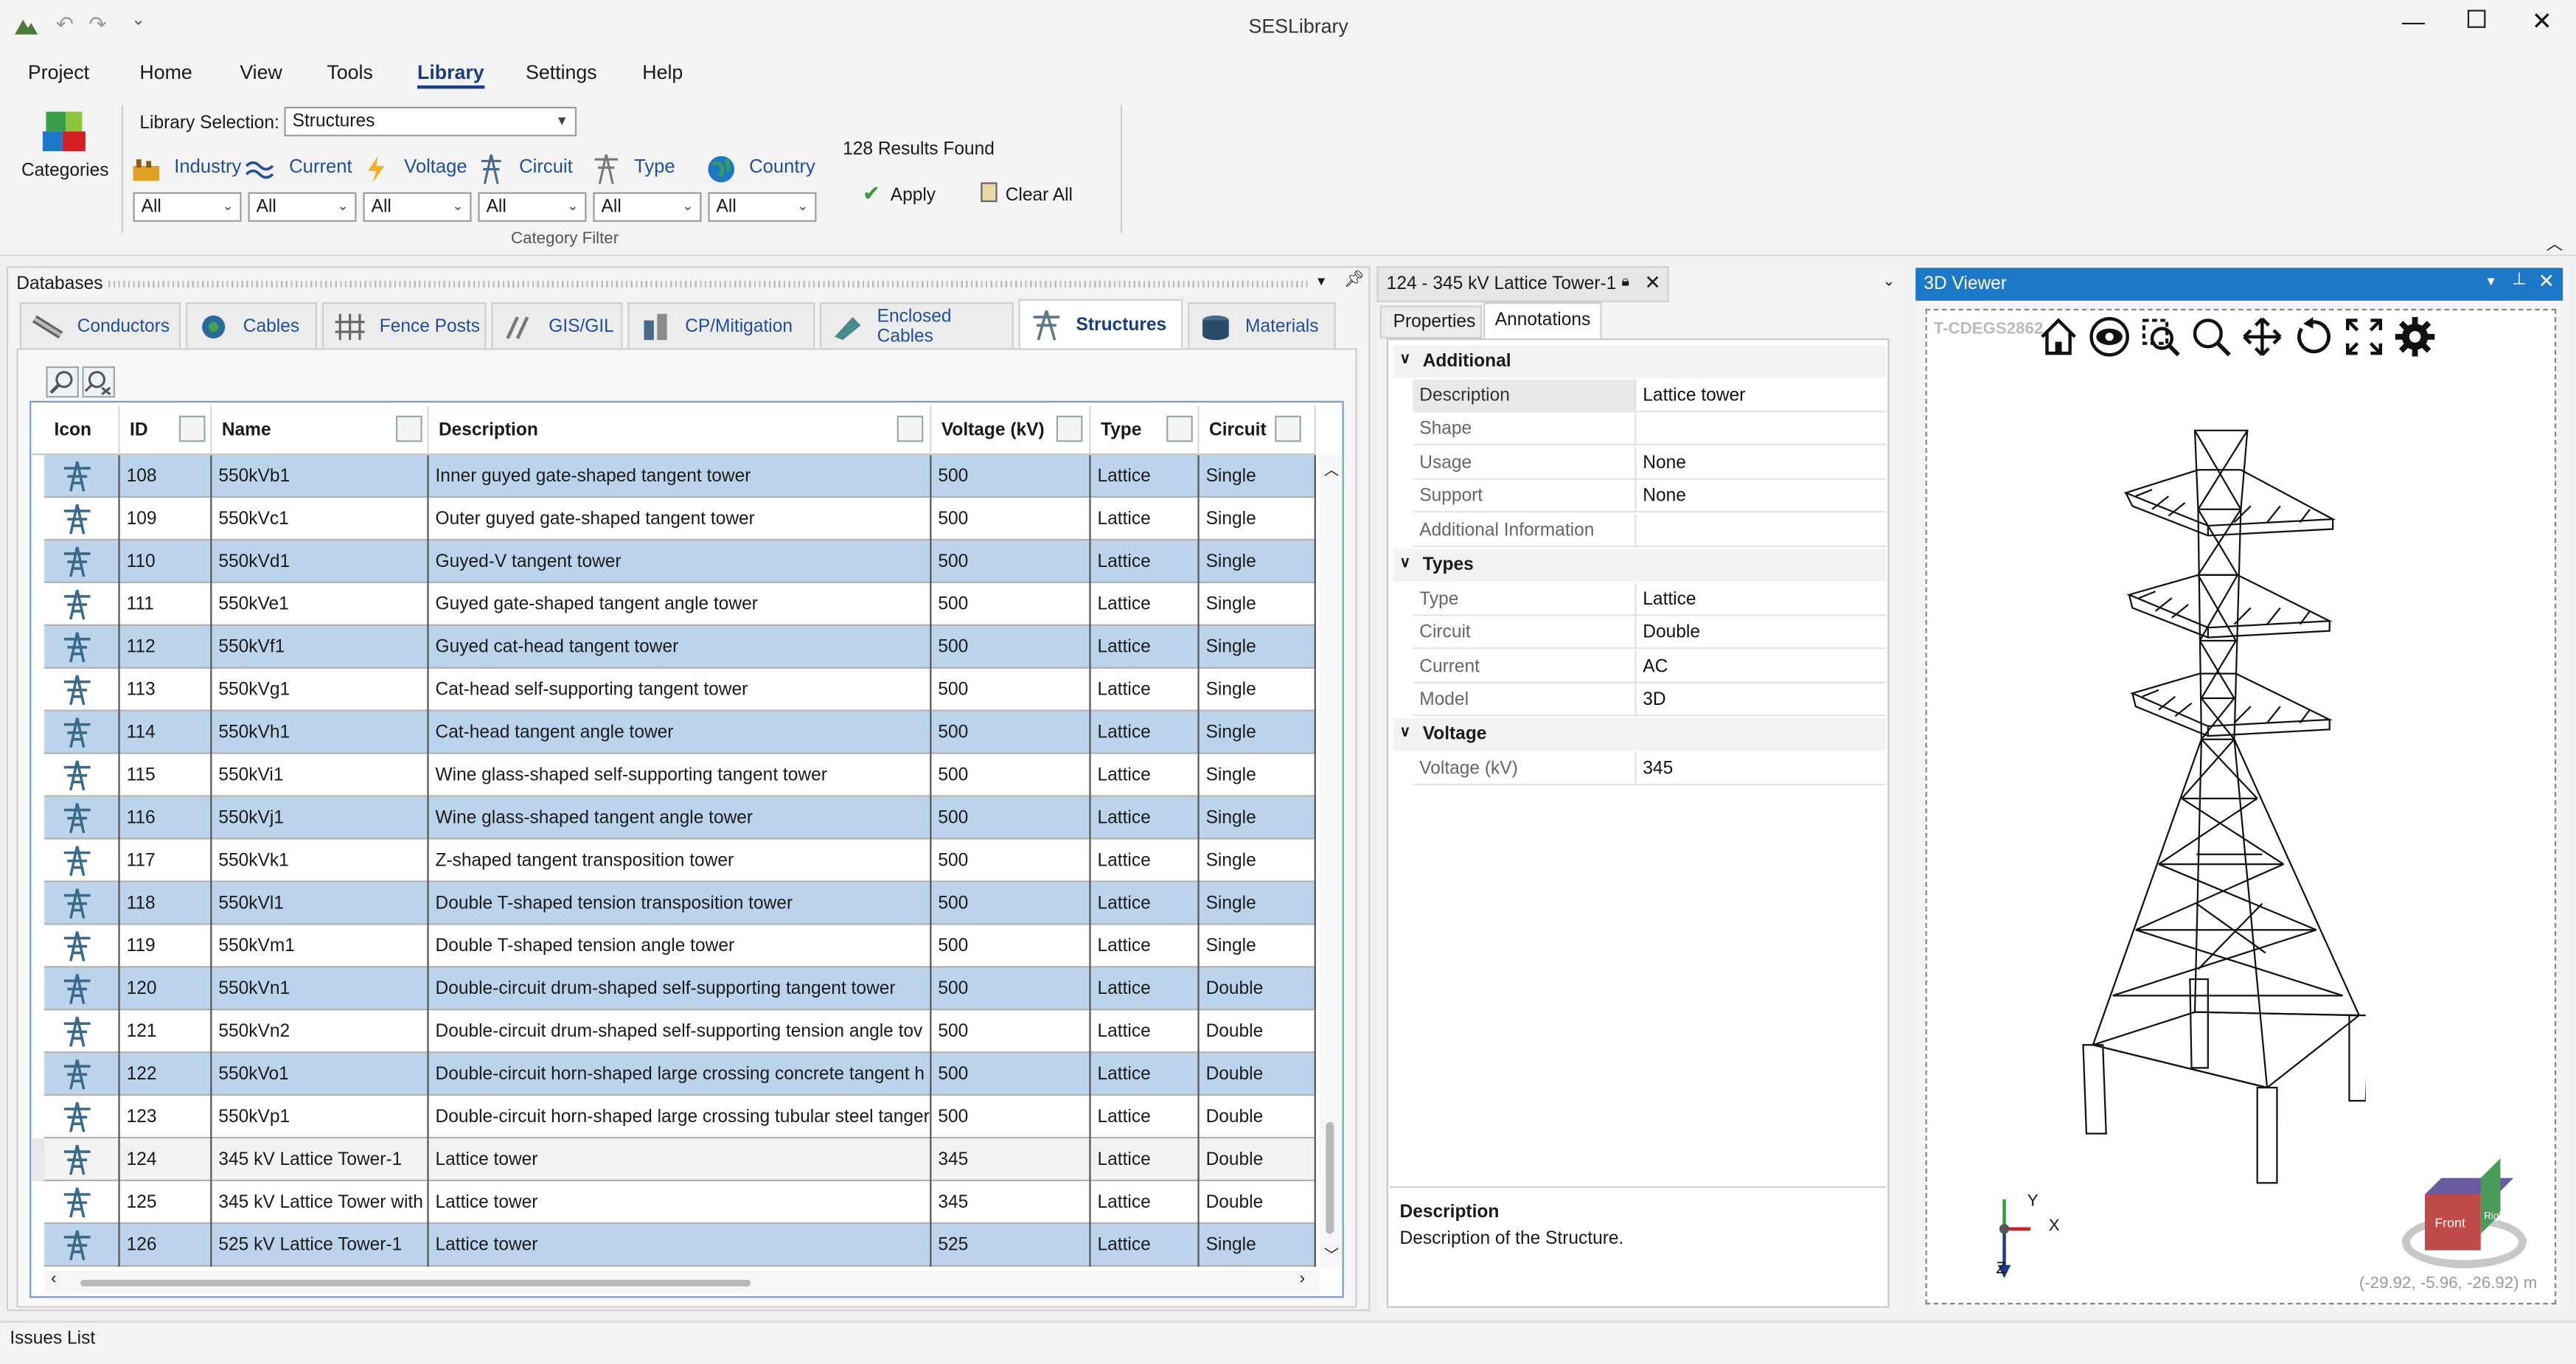  What do you see at coordinates (450, 74) in the screenshot?
I see `menu-library: Library` at bounding box center [450, 74].